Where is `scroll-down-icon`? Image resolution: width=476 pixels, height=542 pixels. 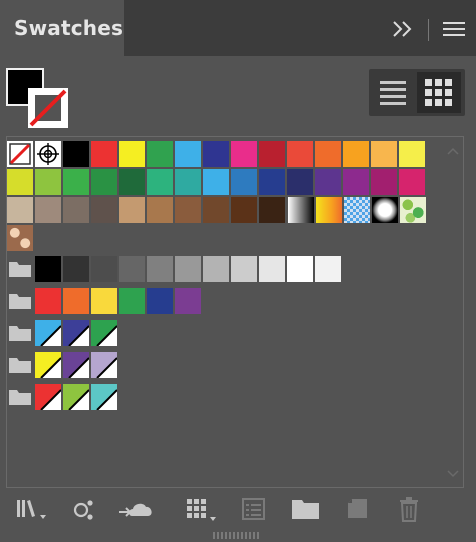 scroll-down-icon is located at coordinates (453, 474).